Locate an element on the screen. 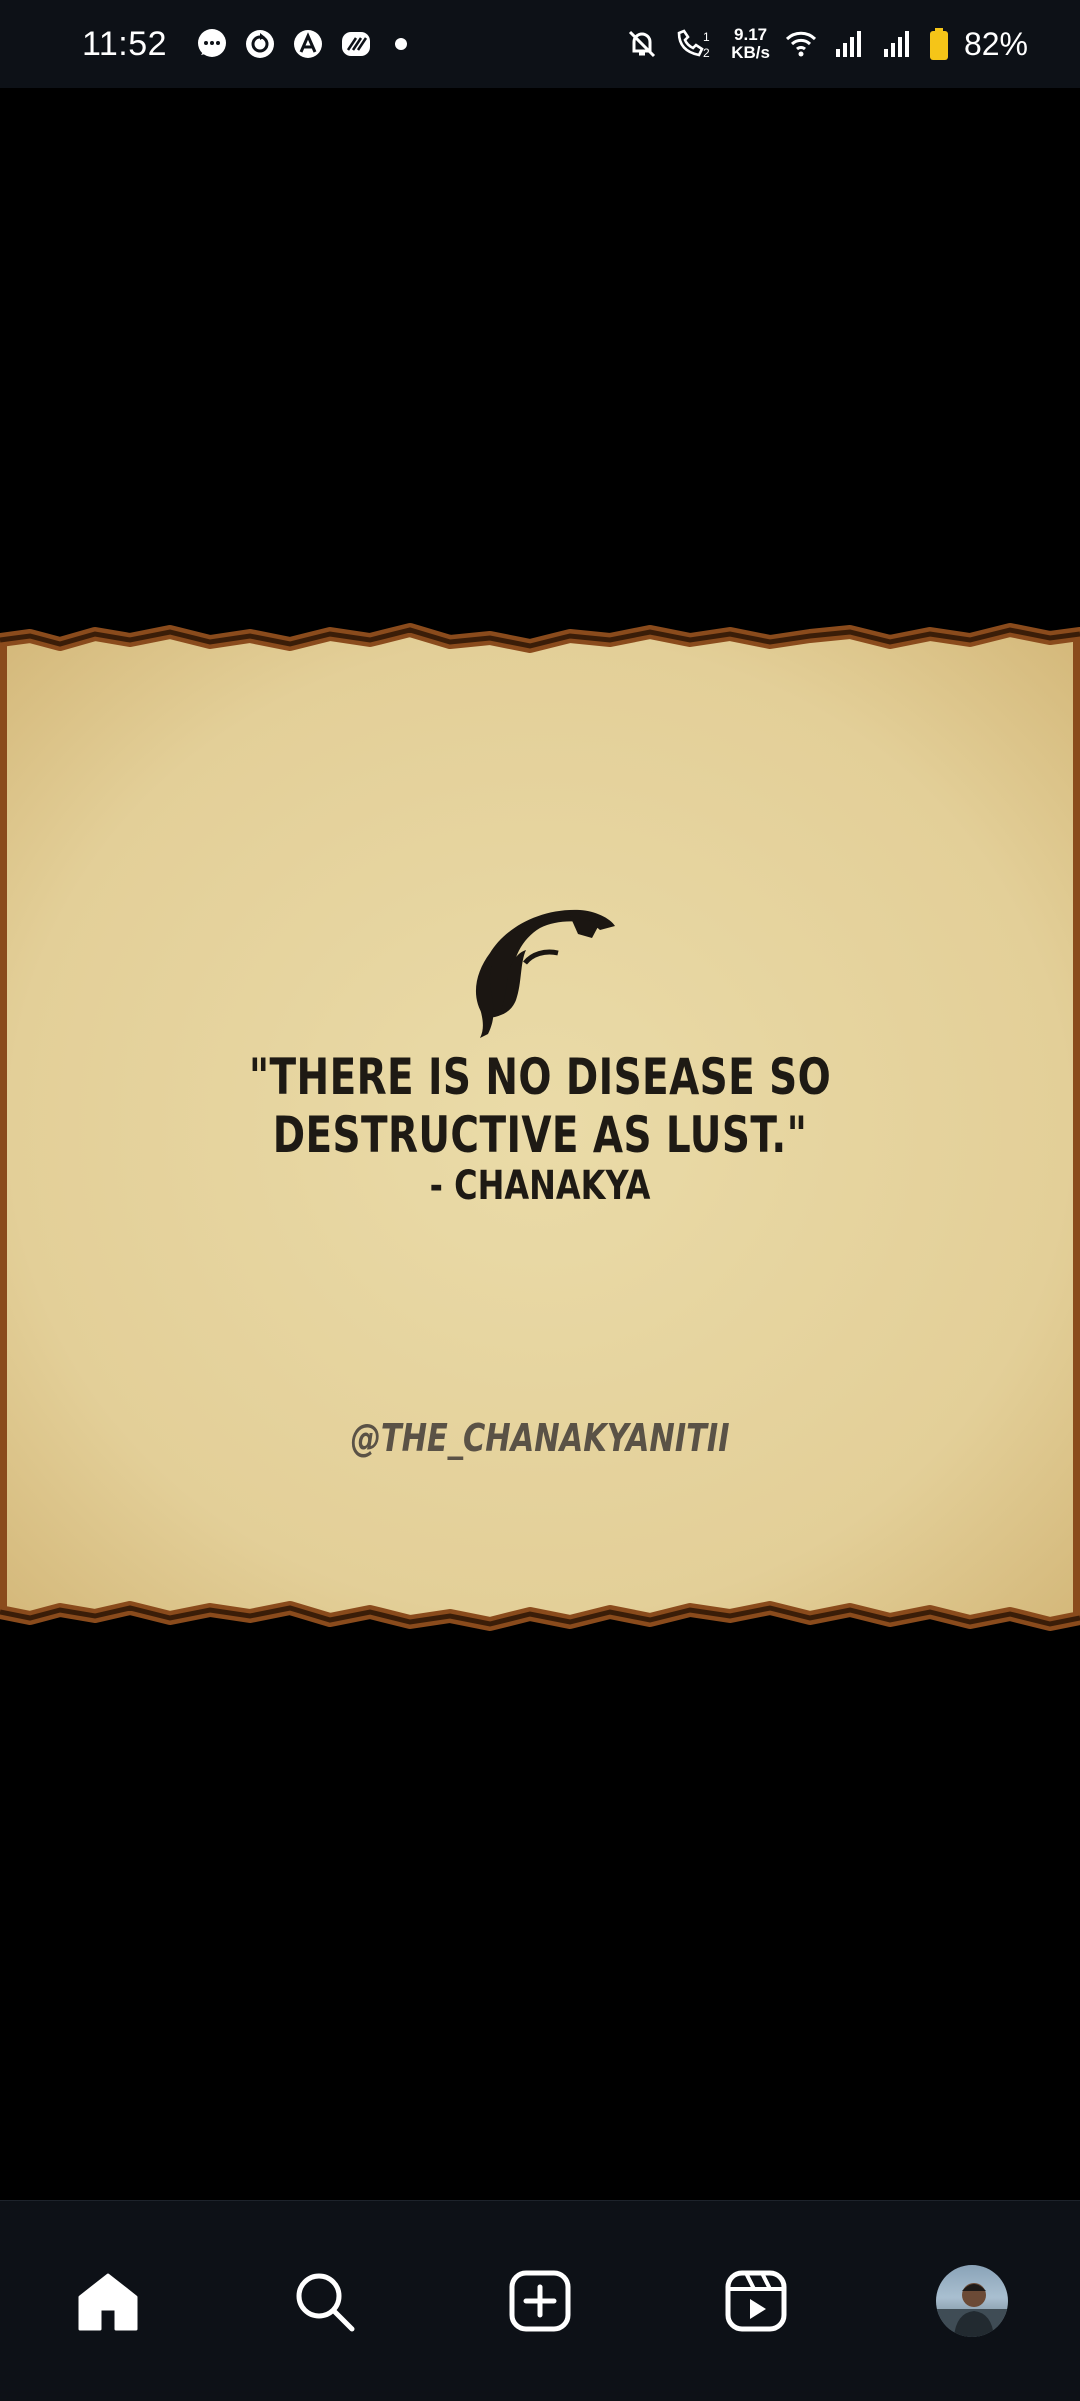 The height and width of the screenshot is (2401, 1080). watermark-handle: @THE_CHANAKYANITII is located at coordinates (540, 1438).